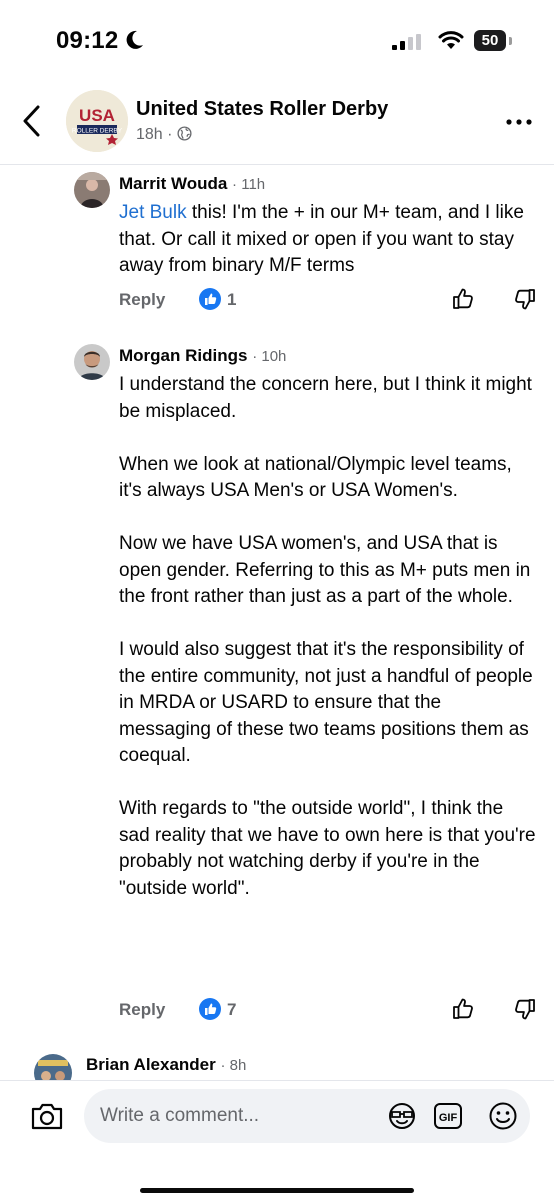 The width and height of the screenshot is (554, 1201). What do you see at coordinates (262, 109) in the screenshot?
I see `page-name: United States Roller Derby` at bounding box center [262, 109].